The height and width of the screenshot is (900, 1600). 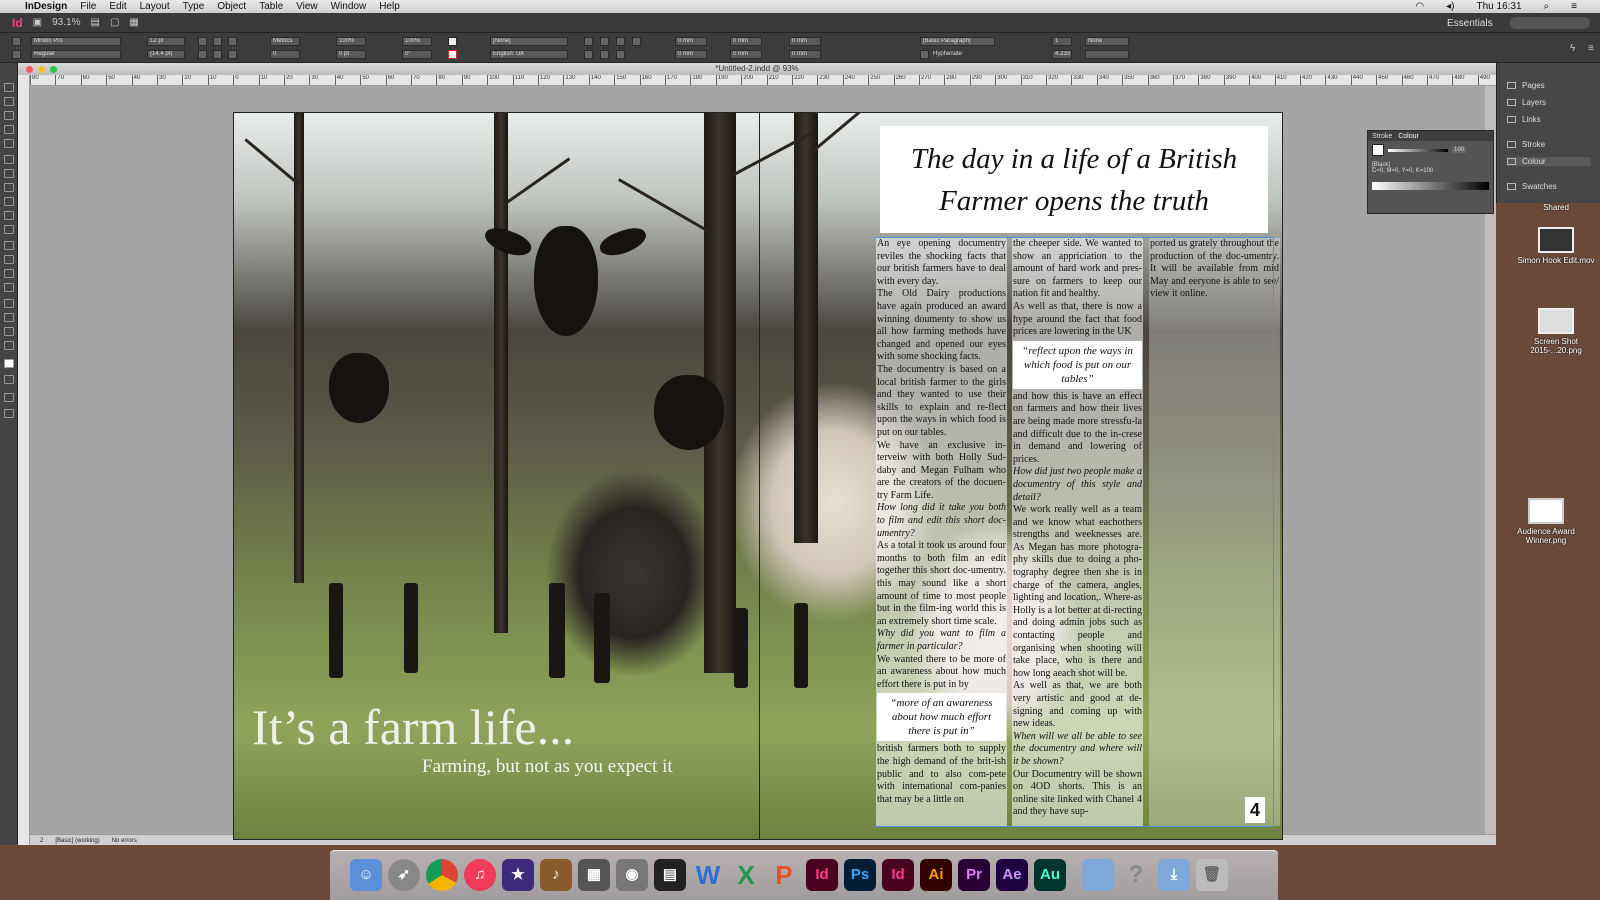 What do you see at coordinates (746, 875) in the screenshot?
I see `excel-icon: X` at bounding box center [746, 875].